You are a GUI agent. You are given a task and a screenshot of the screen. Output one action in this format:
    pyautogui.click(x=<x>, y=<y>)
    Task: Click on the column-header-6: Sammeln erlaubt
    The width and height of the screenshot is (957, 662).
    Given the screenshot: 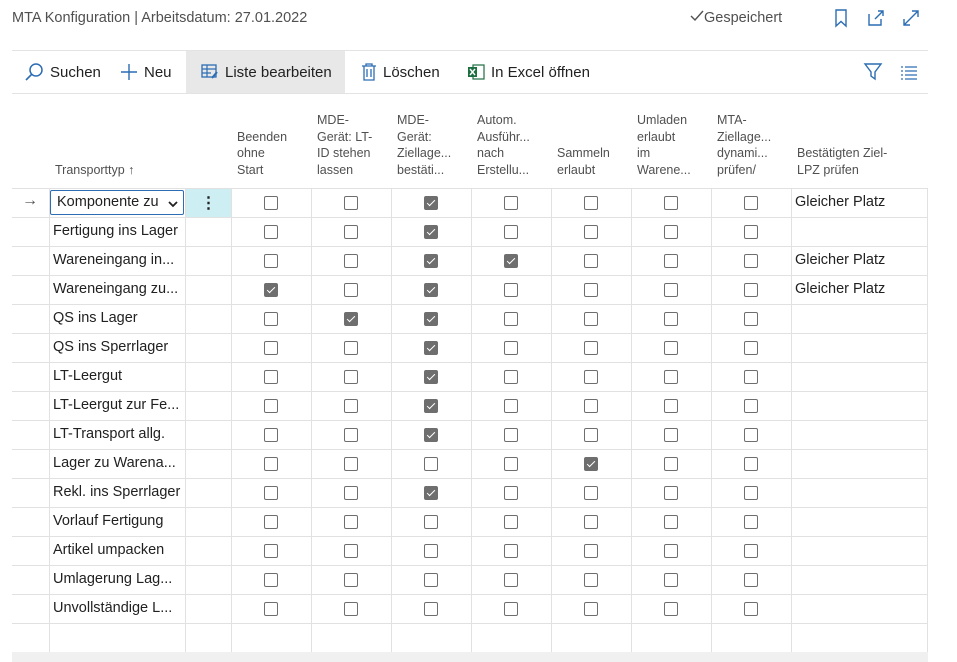 What is the action you would take?
    pyautogui.click(x=592, y=161)
    